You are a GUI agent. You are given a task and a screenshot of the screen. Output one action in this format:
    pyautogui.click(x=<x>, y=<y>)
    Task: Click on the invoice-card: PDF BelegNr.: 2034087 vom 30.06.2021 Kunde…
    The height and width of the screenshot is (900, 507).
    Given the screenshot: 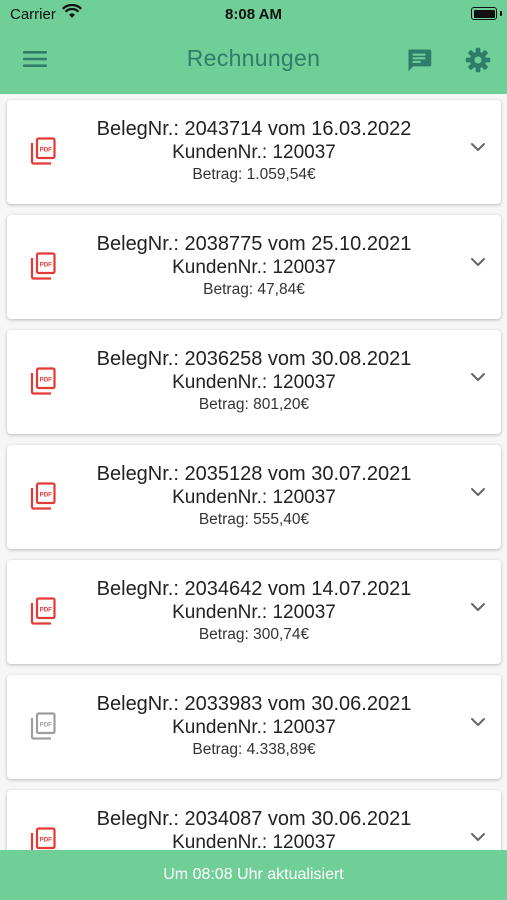 What is the action you would take?
    pyautogui.click(x=254, y=820)
    